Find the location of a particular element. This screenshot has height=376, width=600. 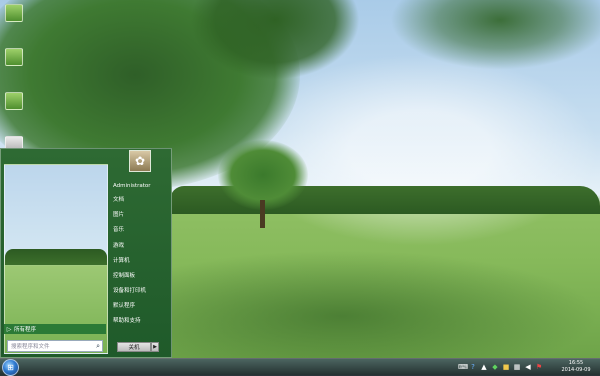

flower-icon: ✿ is located at coordinates (140, 161).